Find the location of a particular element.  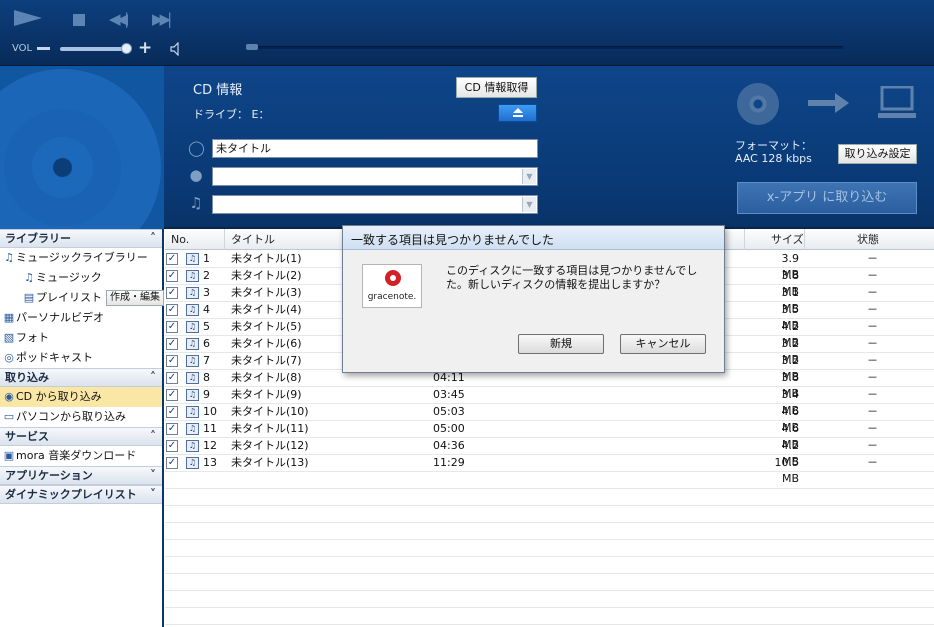

podcast-icon: ◎ is located at coordinates (9, 357).